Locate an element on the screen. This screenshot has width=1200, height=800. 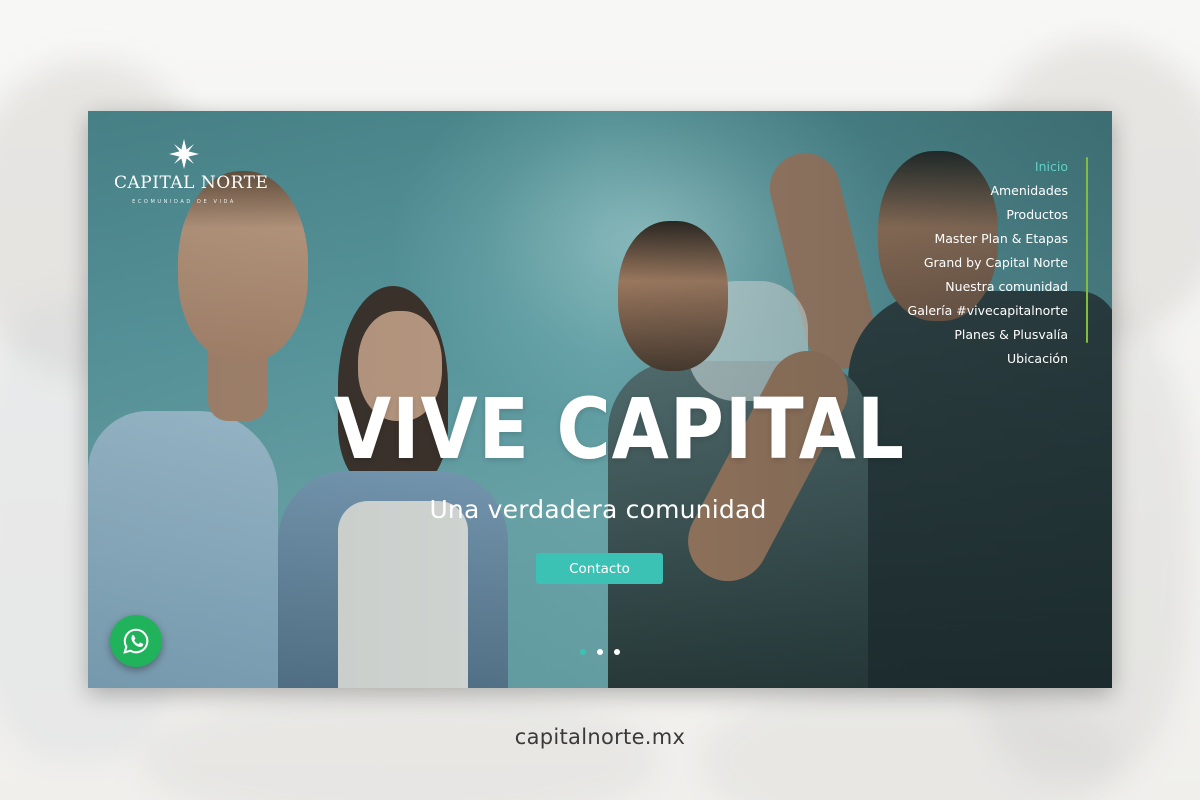
compass-star-icon is located at coordinates (184, 154).